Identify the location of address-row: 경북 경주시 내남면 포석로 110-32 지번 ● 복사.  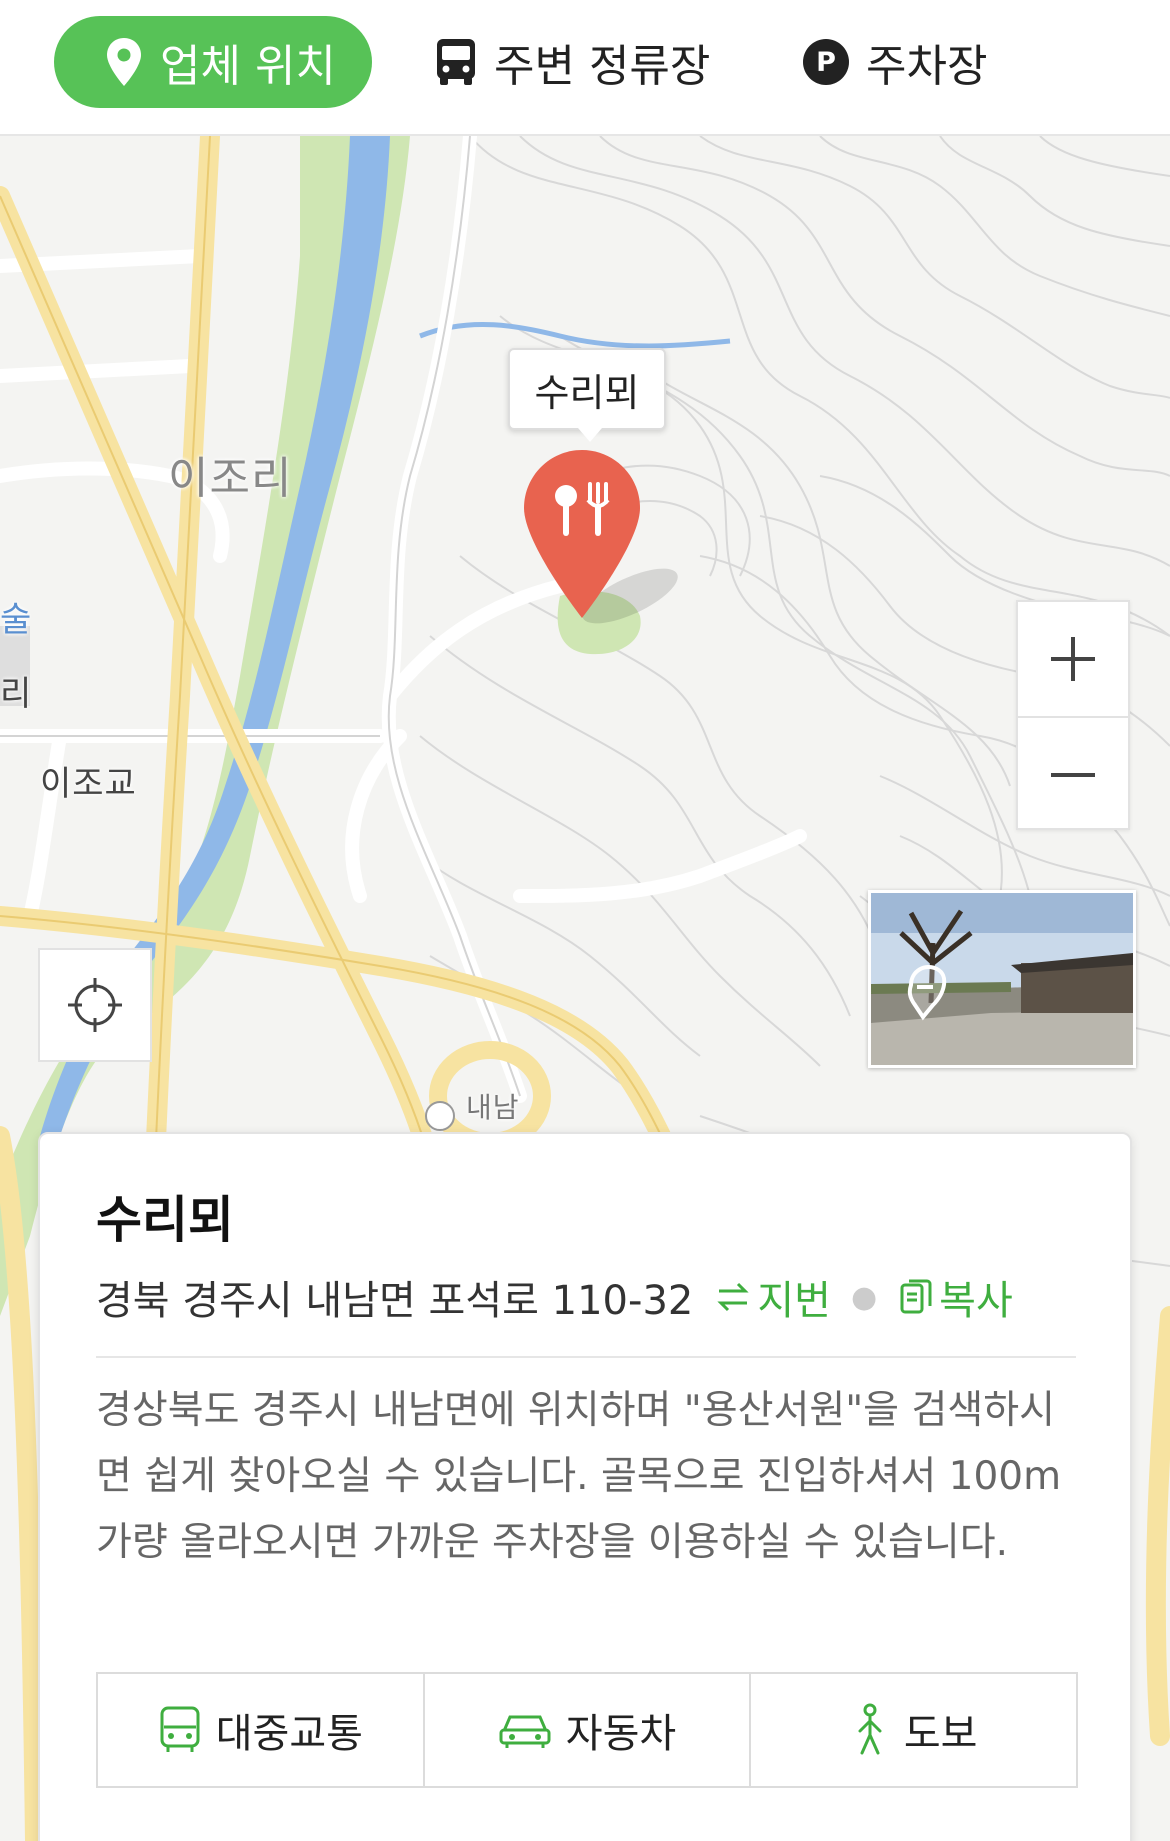
(554, 1297).